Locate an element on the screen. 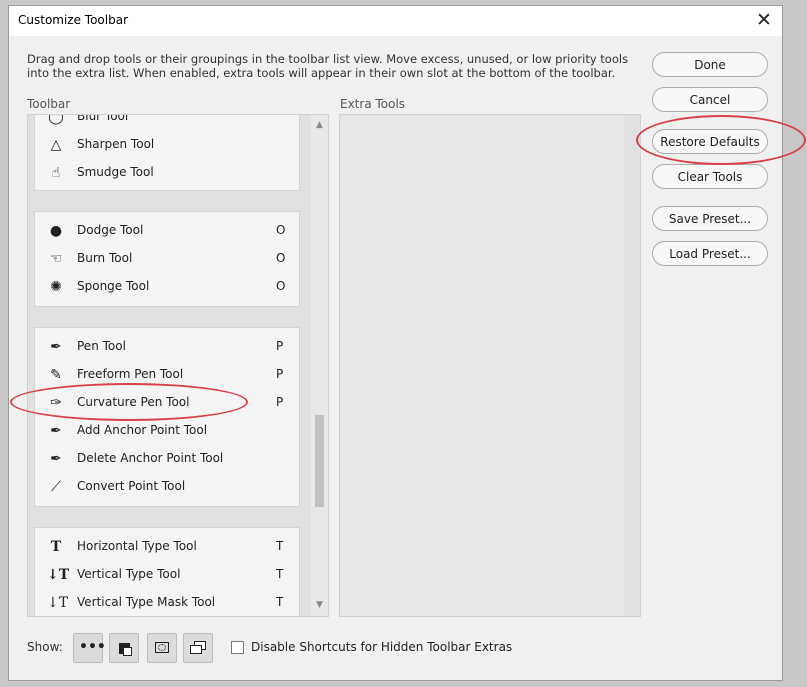 The width and height of the screenshot is (807, 687). horizontal-type-icon: T is located at coordinates (56, 547).